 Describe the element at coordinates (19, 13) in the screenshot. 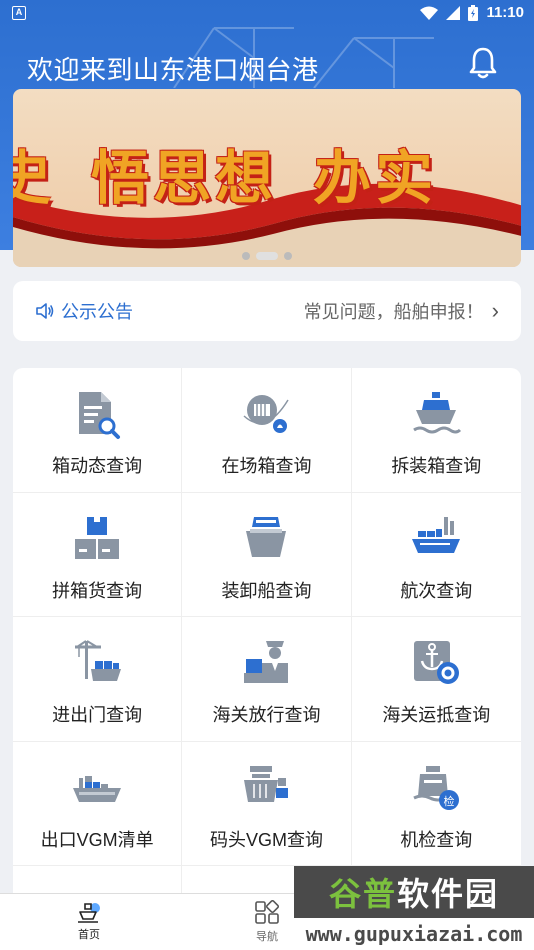

I see `notification-badge: A` at that location.